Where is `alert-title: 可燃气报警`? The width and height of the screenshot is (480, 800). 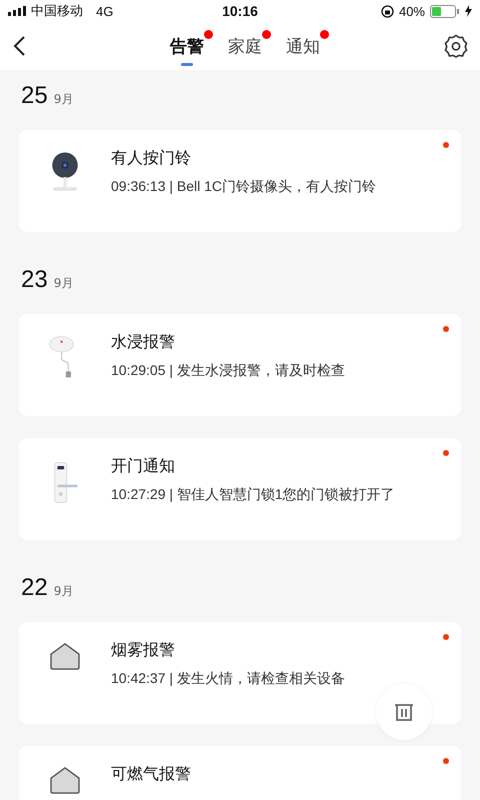
alert-title: 可燃气报警 is located at coordinates (151, 774).